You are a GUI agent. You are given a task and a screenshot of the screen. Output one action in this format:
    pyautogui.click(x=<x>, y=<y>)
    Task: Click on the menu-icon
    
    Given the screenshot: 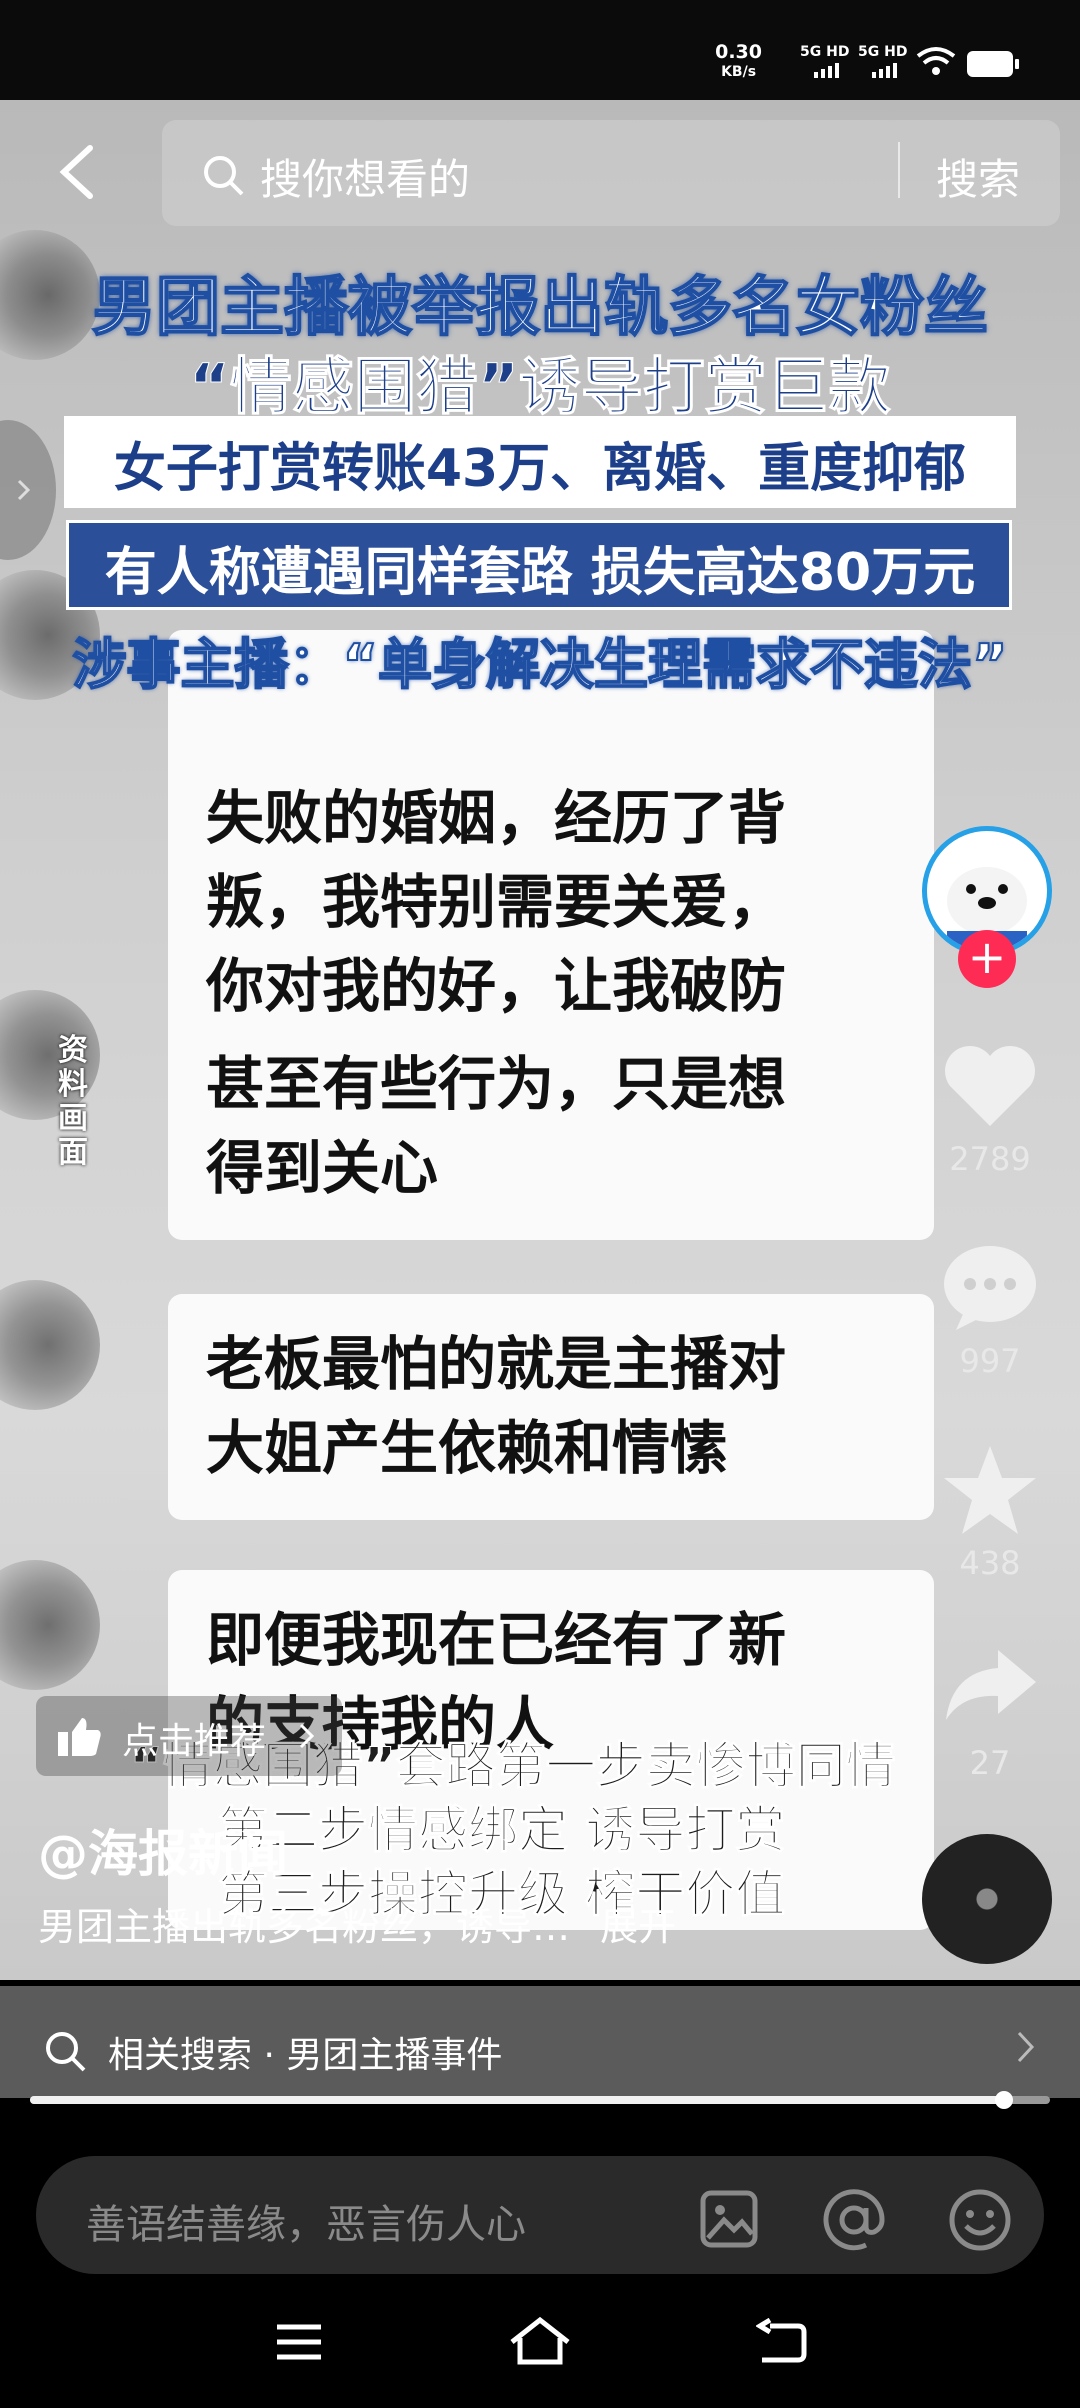 What is the action you would take?
    pyautogui.click(x=299, y=2342)
    